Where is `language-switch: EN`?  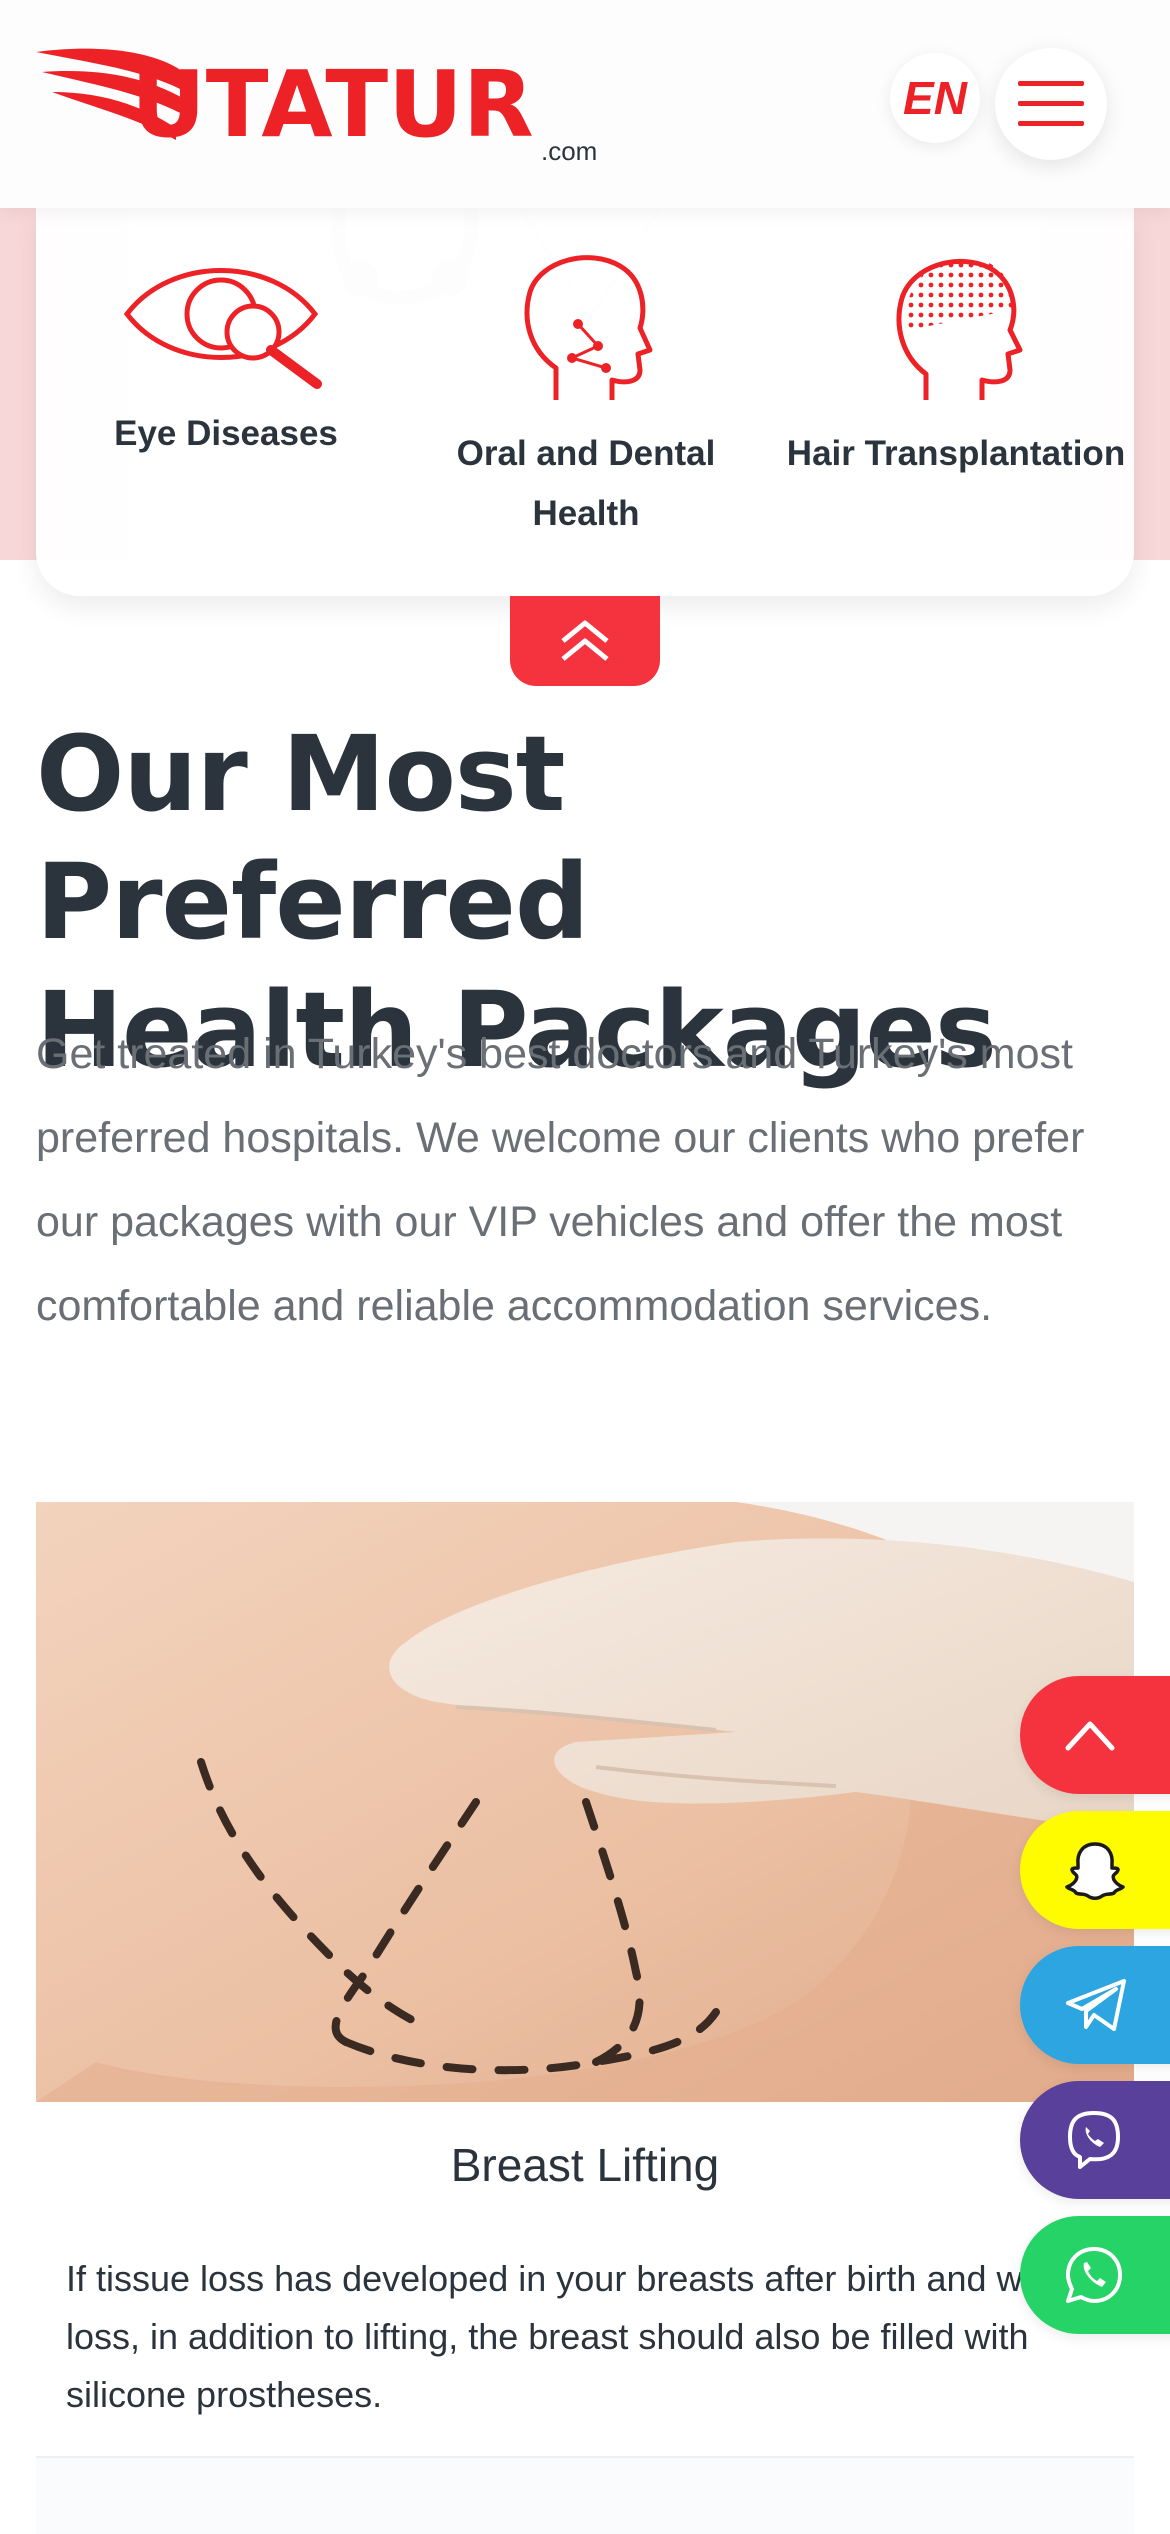
language-switch: EN is located at coordinates (935, 98).